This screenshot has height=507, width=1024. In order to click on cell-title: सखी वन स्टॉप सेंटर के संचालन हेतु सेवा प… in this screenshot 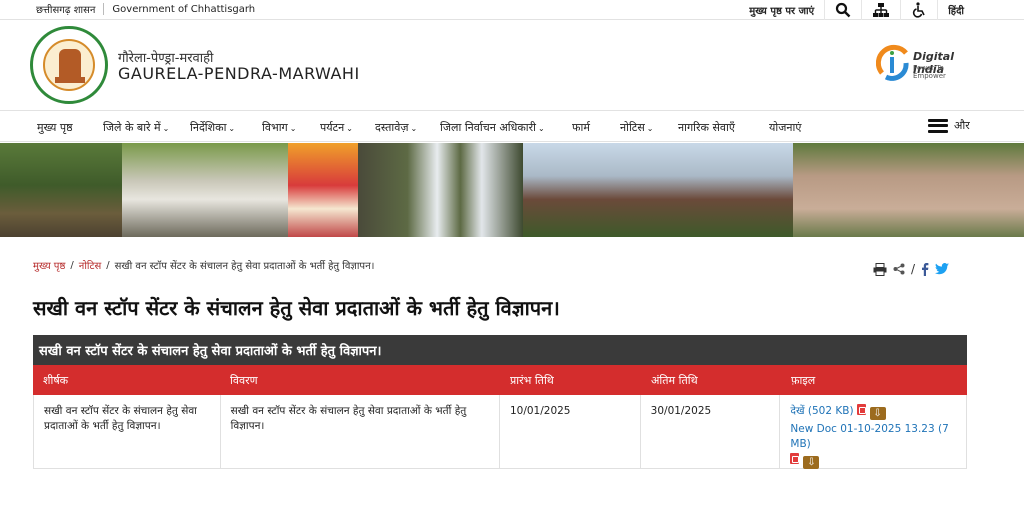, I will do `click(127, 431)`.